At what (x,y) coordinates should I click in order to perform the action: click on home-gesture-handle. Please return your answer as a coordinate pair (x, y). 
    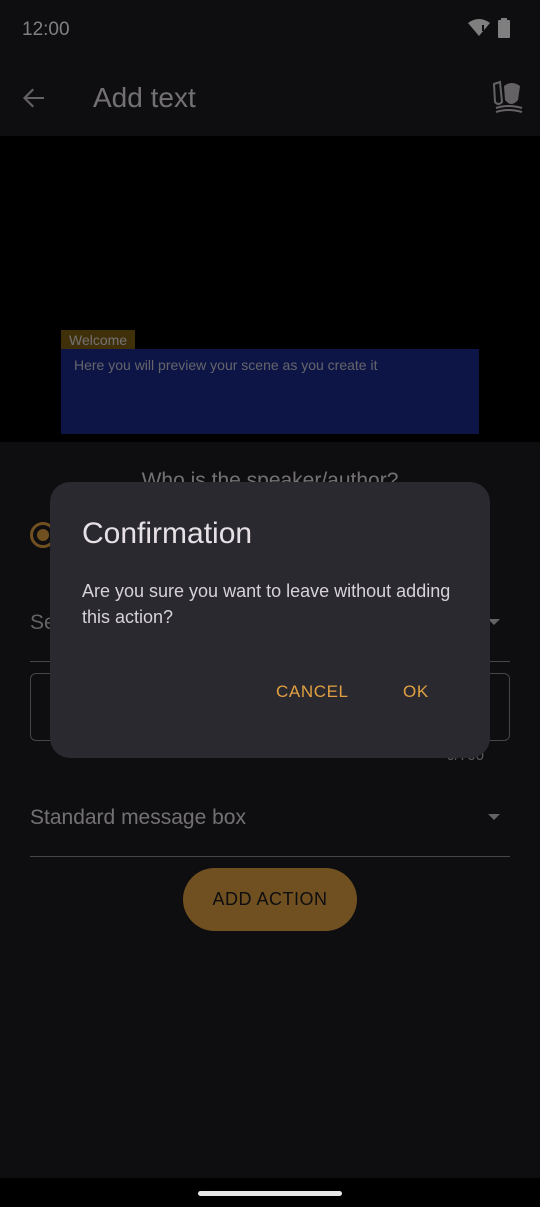
    Looking at the image, I should click on (270, 1193).